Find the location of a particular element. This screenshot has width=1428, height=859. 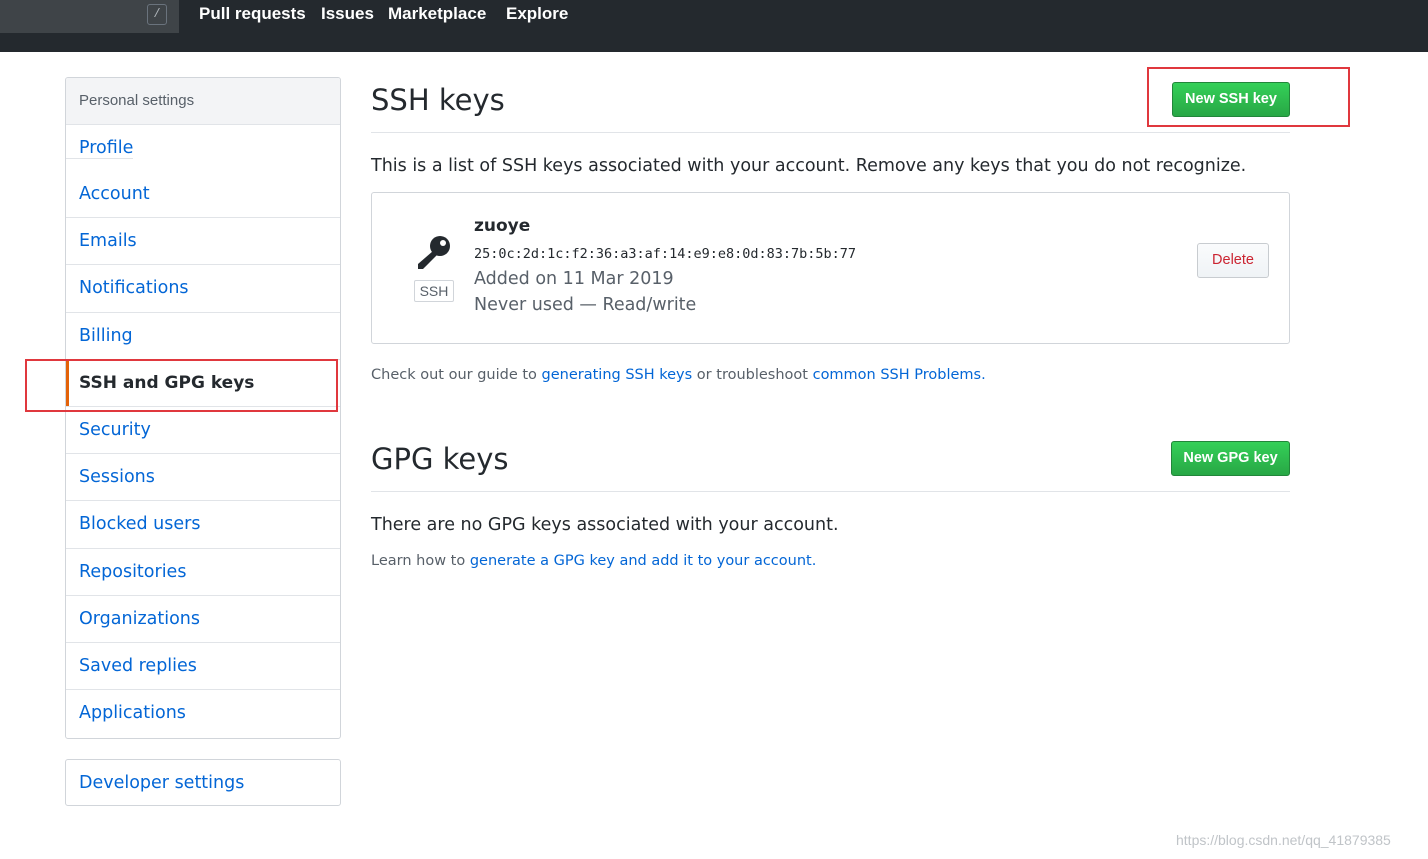

generating-ssh-keys-link: generating SSH keys is located at coordinates (617, 375).